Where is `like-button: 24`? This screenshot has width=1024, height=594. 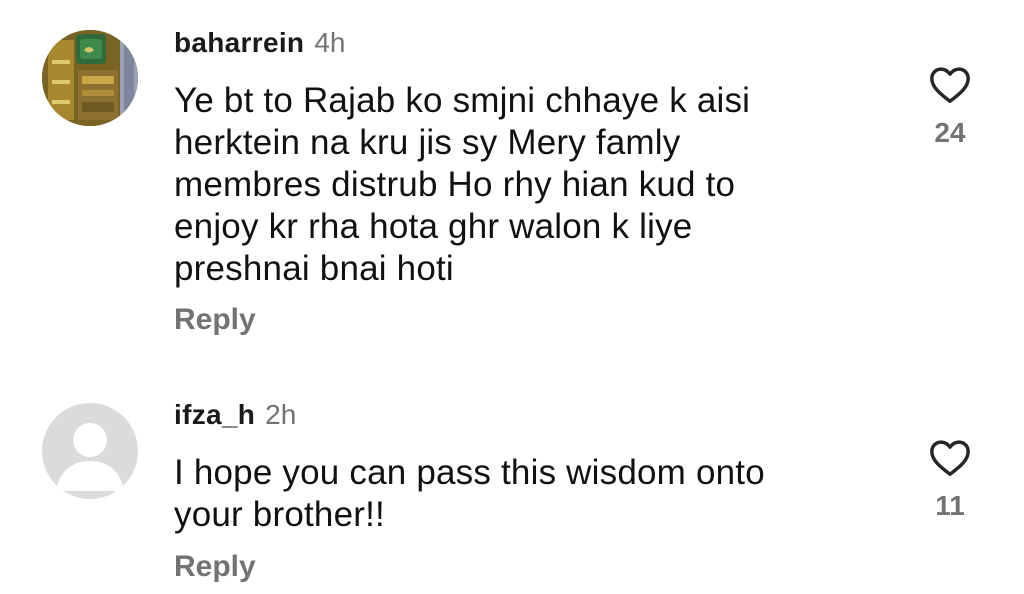
like-button: 24 is located at coordinates (950, 107).